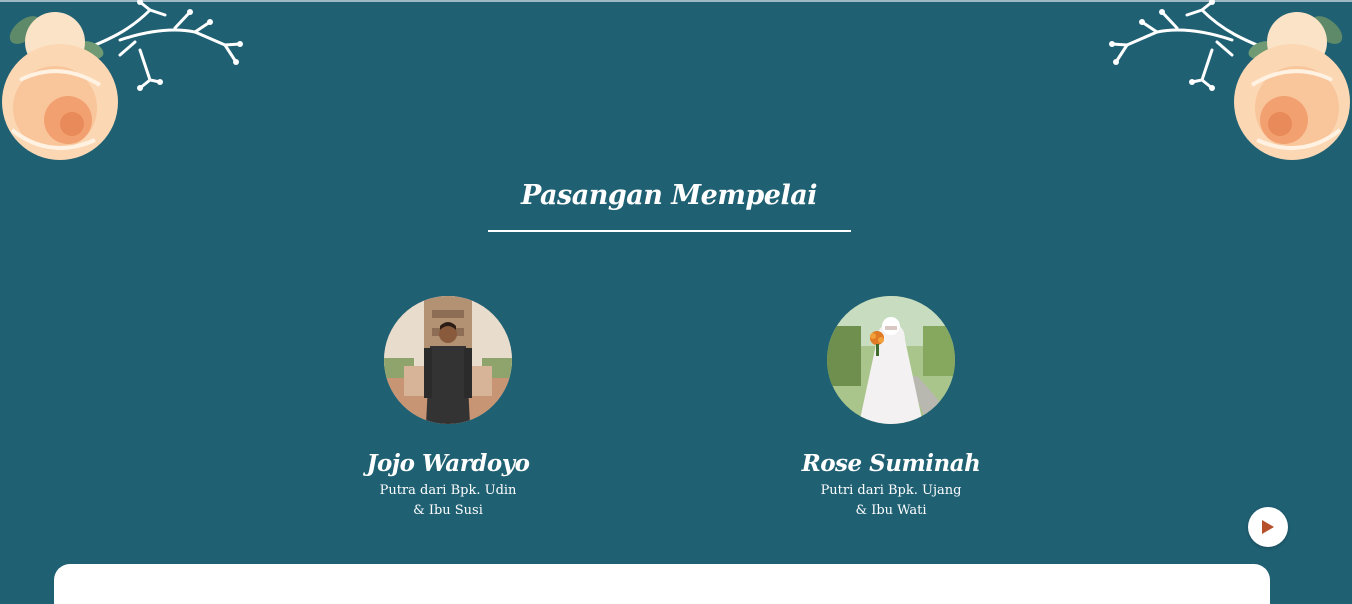  Describe the element at coordinates (891, 463) in the screenshot. I see `bride-name: Rose Suminah` at that location.